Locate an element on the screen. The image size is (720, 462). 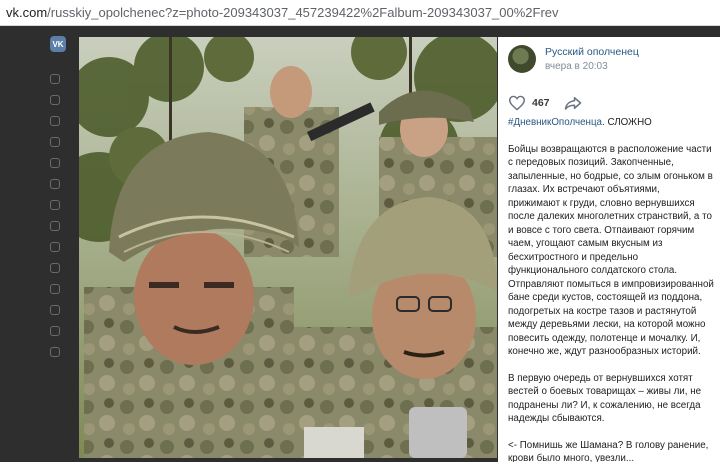
headline-text: . СЛОЖНО is located at coordinates (627, 122).